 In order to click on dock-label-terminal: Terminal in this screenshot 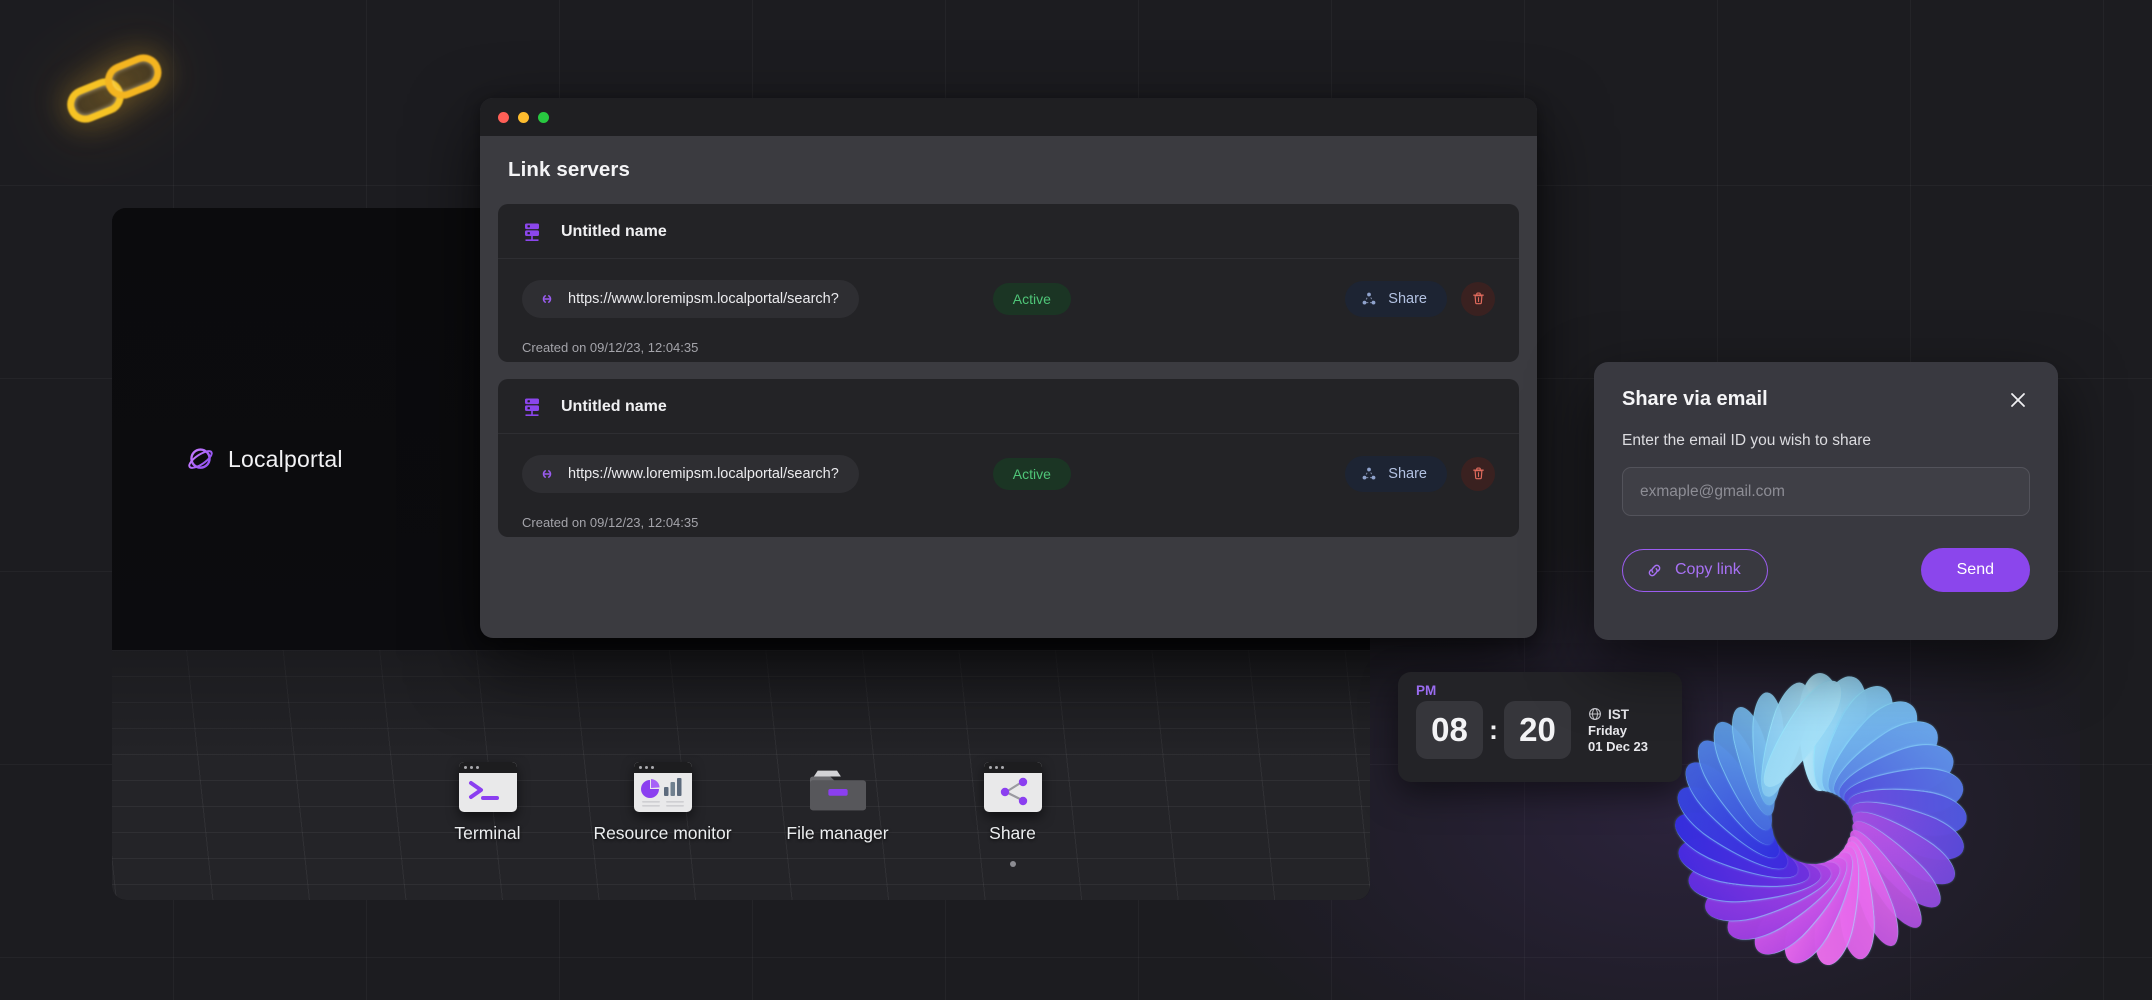, I will do `click(487, 833)`.